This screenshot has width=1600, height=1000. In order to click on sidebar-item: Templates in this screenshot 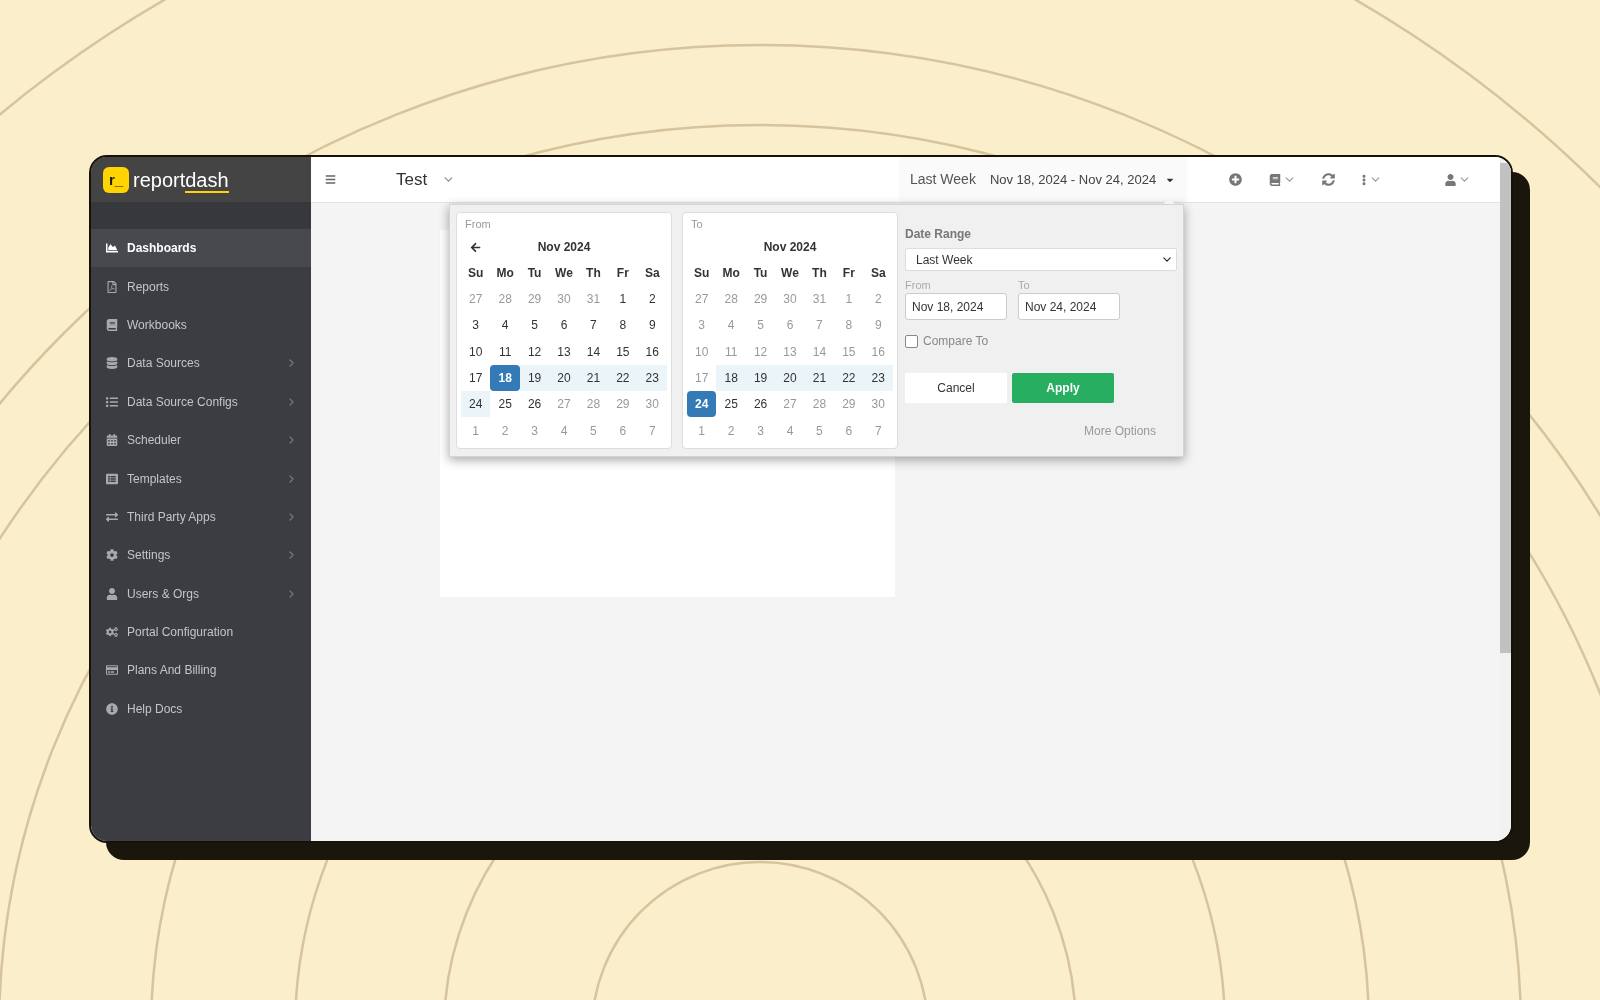, I will do `click(201, 478)`.